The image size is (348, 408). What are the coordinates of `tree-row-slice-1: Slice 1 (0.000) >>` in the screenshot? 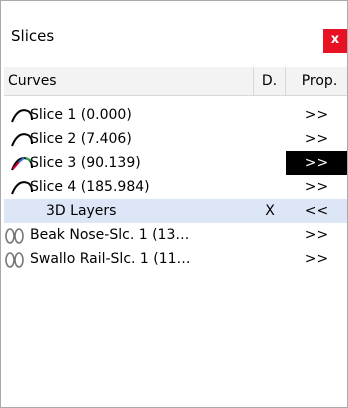 It's located at (175, 115).